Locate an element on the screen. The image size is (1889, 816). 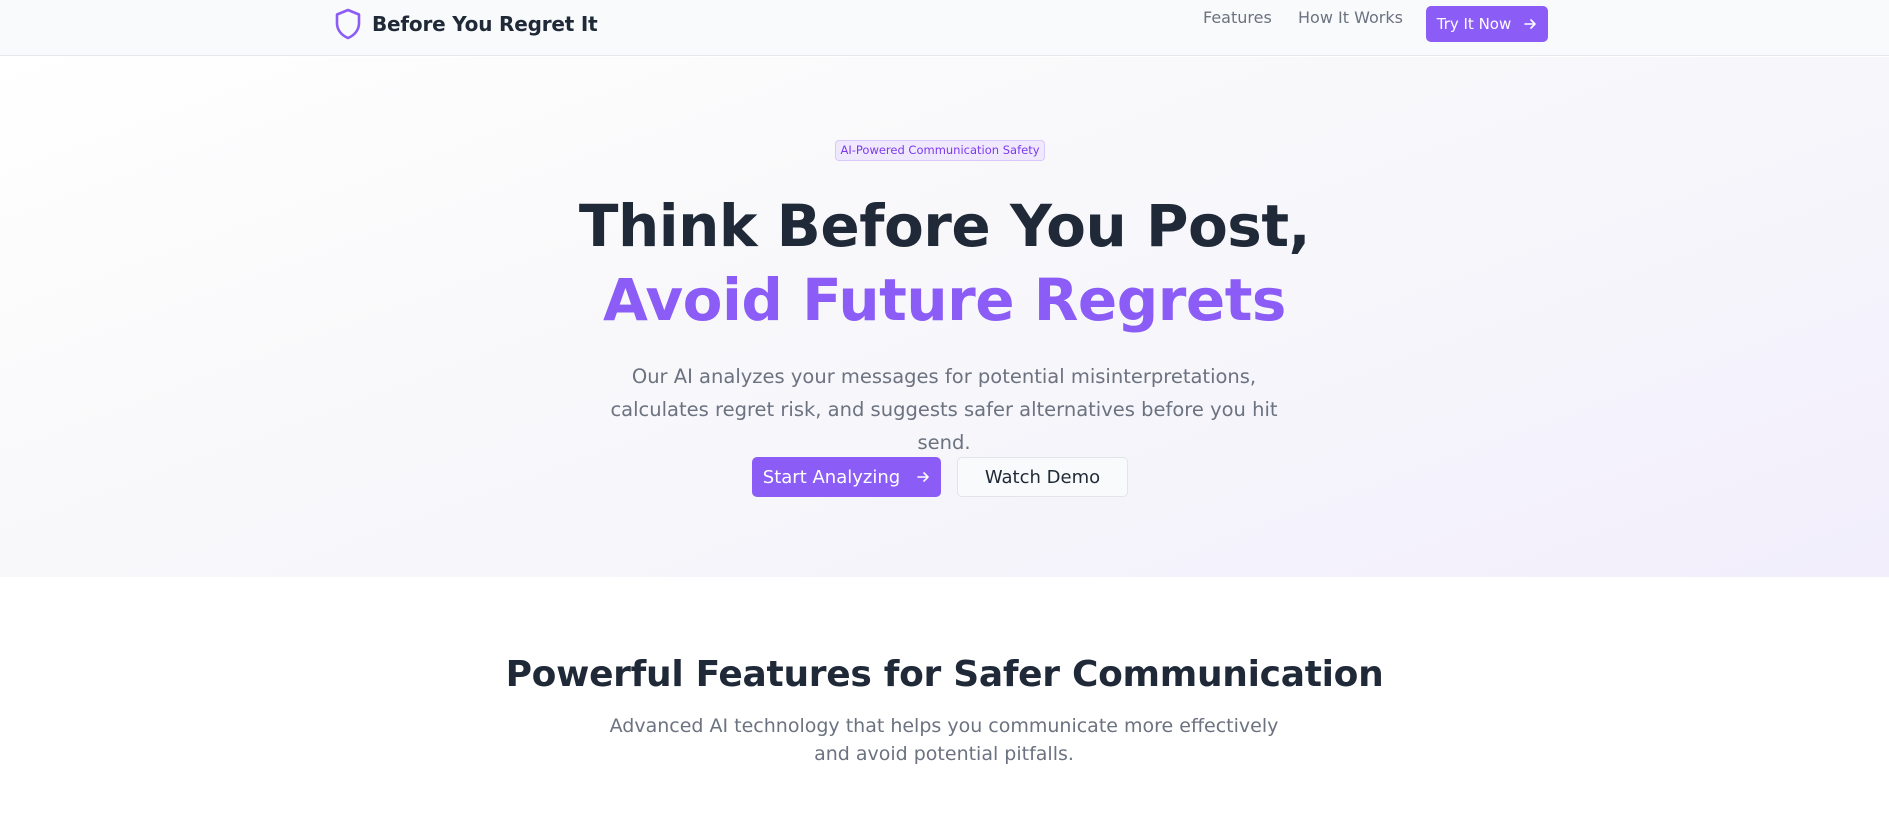
watch-demo-label: Watch Demo is located at coordinates (1042, 477).